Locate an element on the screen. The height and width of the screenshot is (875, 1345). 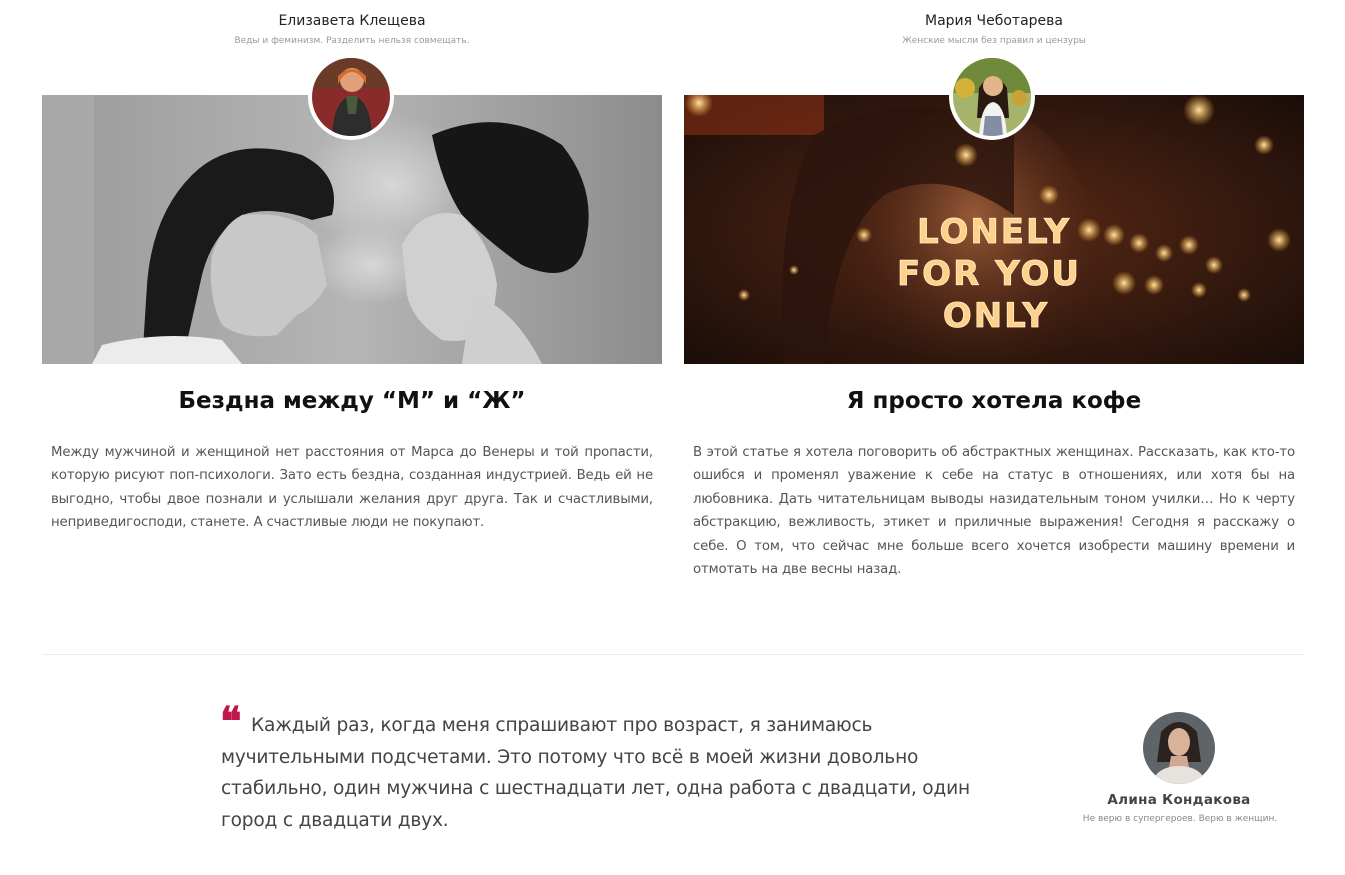
neon-sign-line-1: LONELY is located at coordinates (994, 232).